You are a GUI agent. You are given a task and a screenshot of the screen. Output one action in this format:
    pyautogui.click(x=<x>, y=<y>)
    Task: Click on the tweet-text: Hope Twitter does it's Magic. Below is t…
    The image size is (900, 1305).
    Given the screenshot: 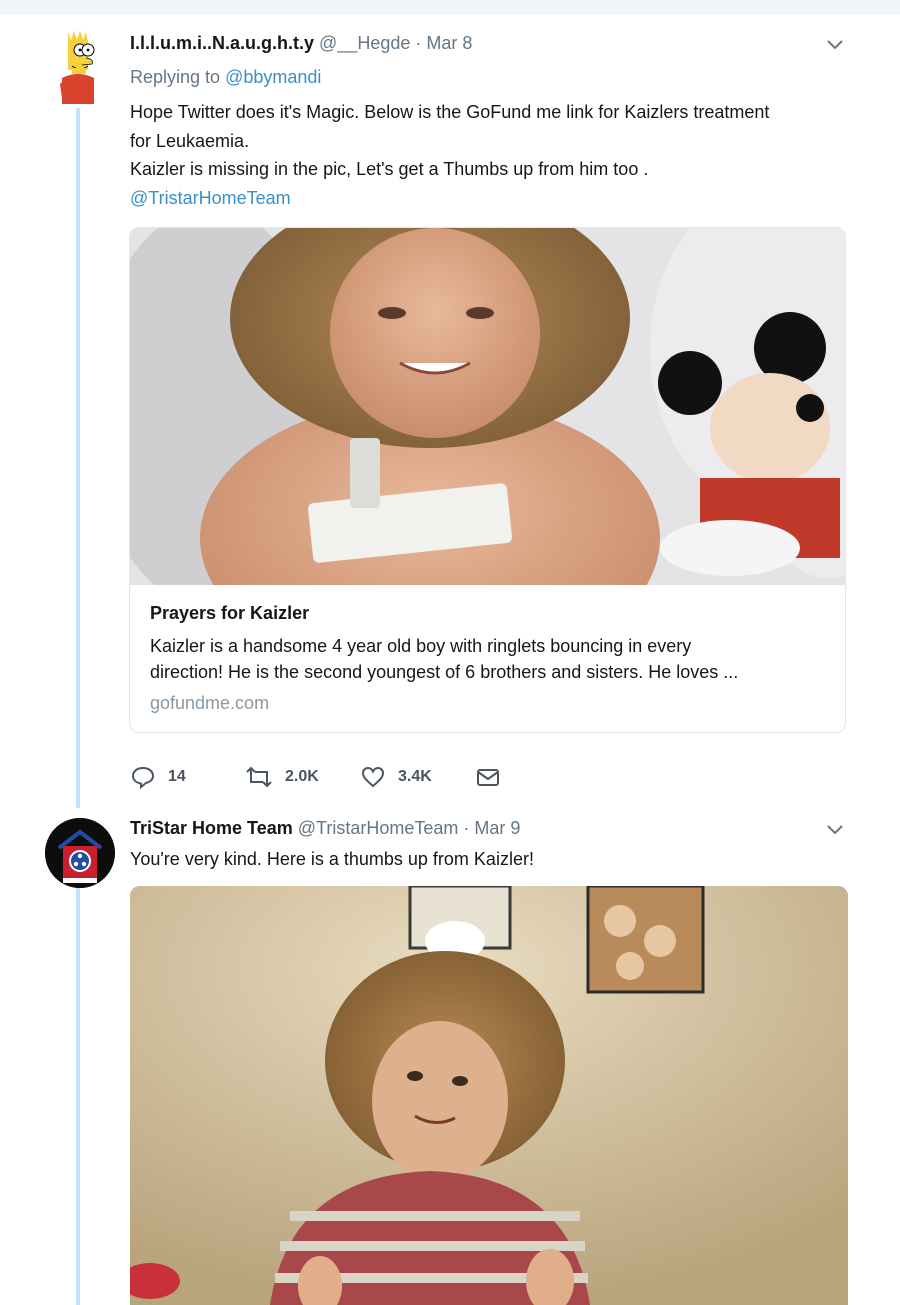 What is the action you would take?
    pyautogui.click(x=490, y=155)
    